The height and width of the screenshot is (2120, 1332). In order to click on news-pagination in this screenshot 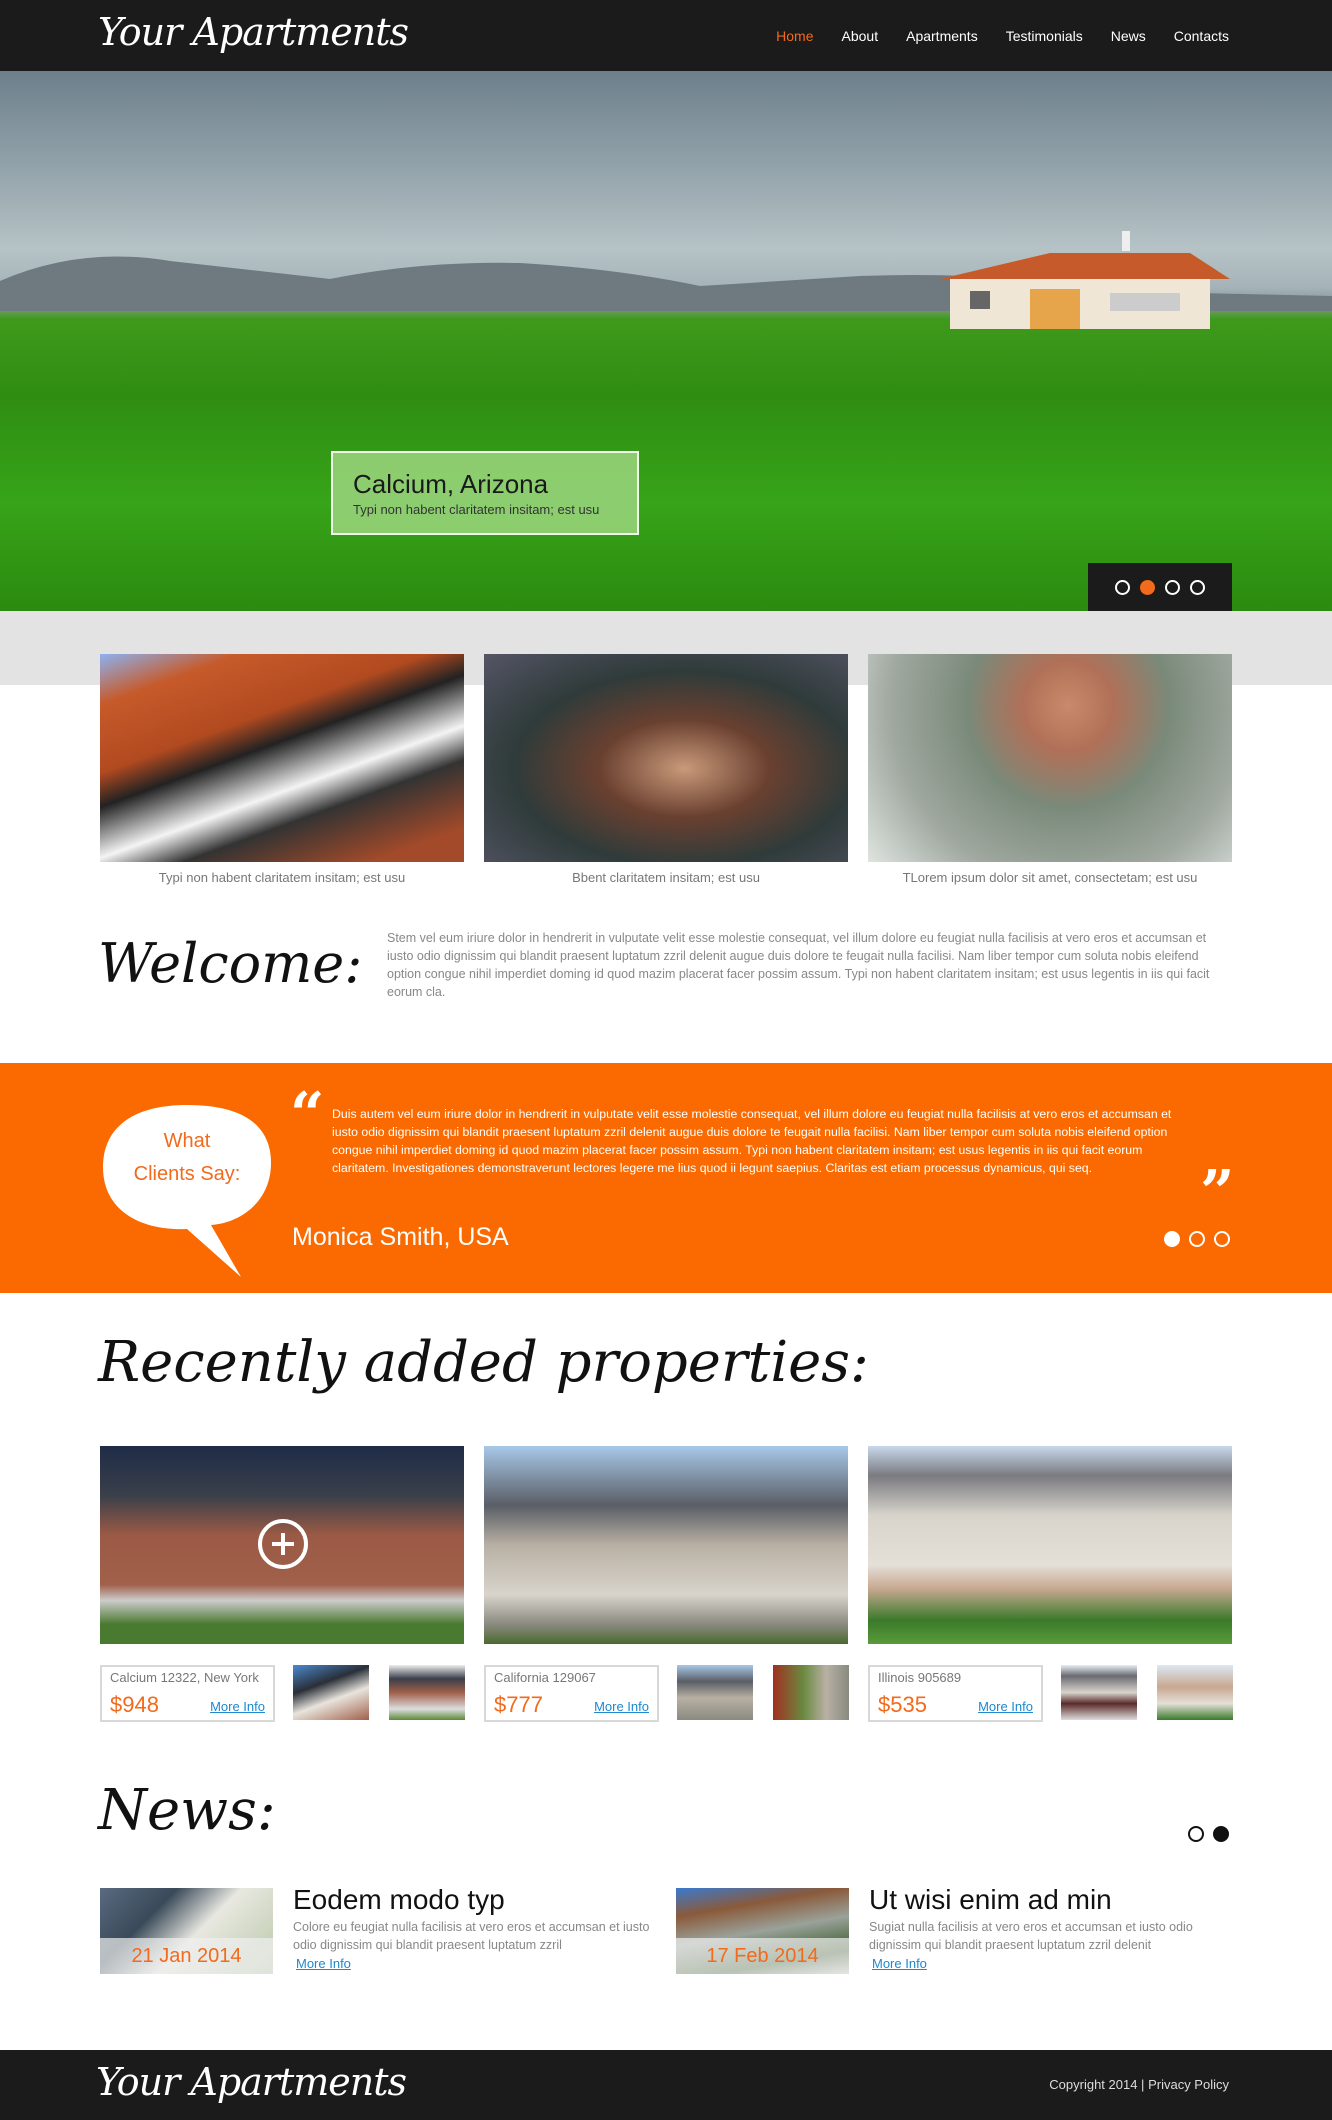, I will do `click(1208, 1834)`.